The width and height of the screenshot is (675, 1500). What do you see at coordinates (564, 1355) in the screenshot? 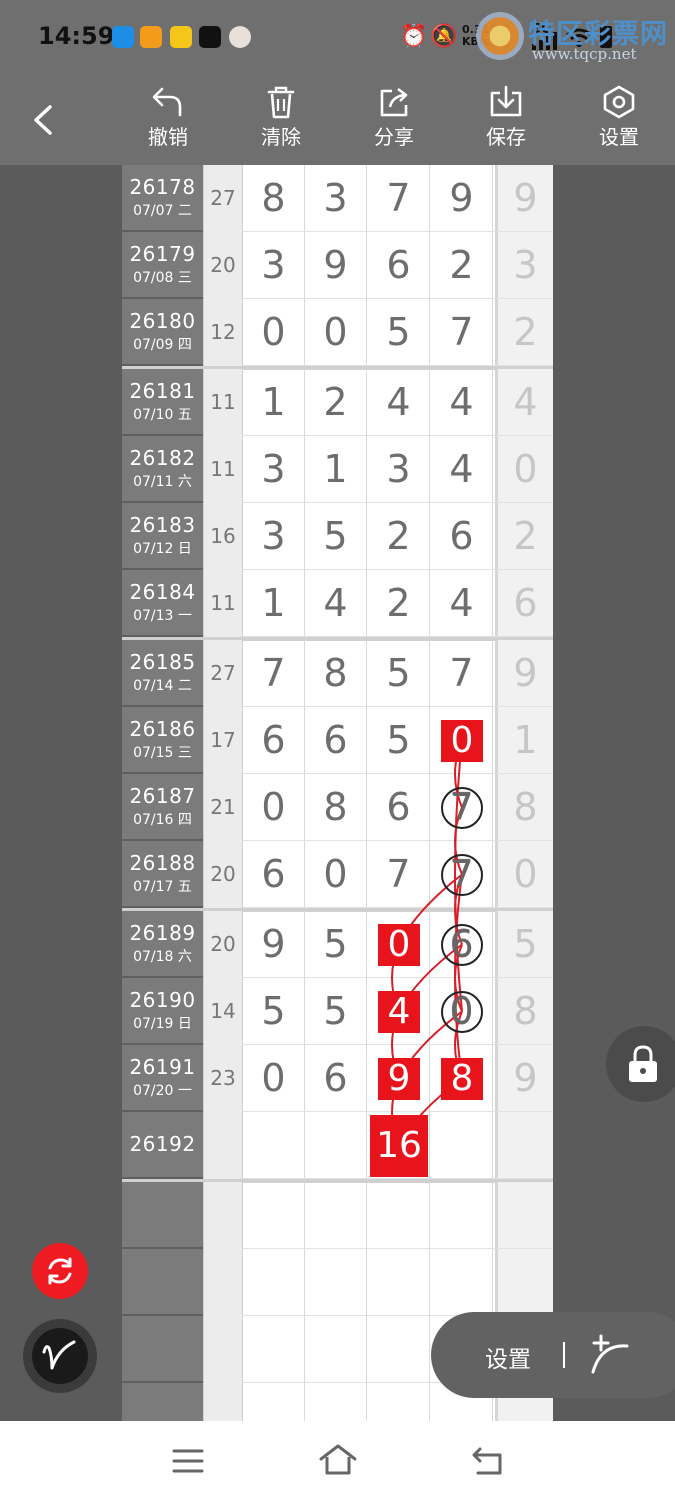
I see `pill-divider` at bounding box center [564, 1355].